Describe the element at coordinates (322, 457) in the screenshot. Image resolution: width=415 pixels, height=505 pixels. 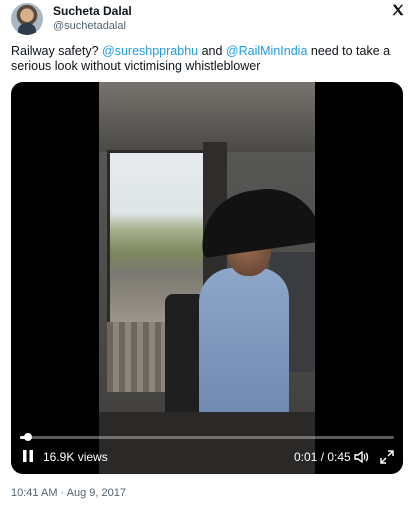
I see `playback-time: 0:01 / 0:45` at that location.